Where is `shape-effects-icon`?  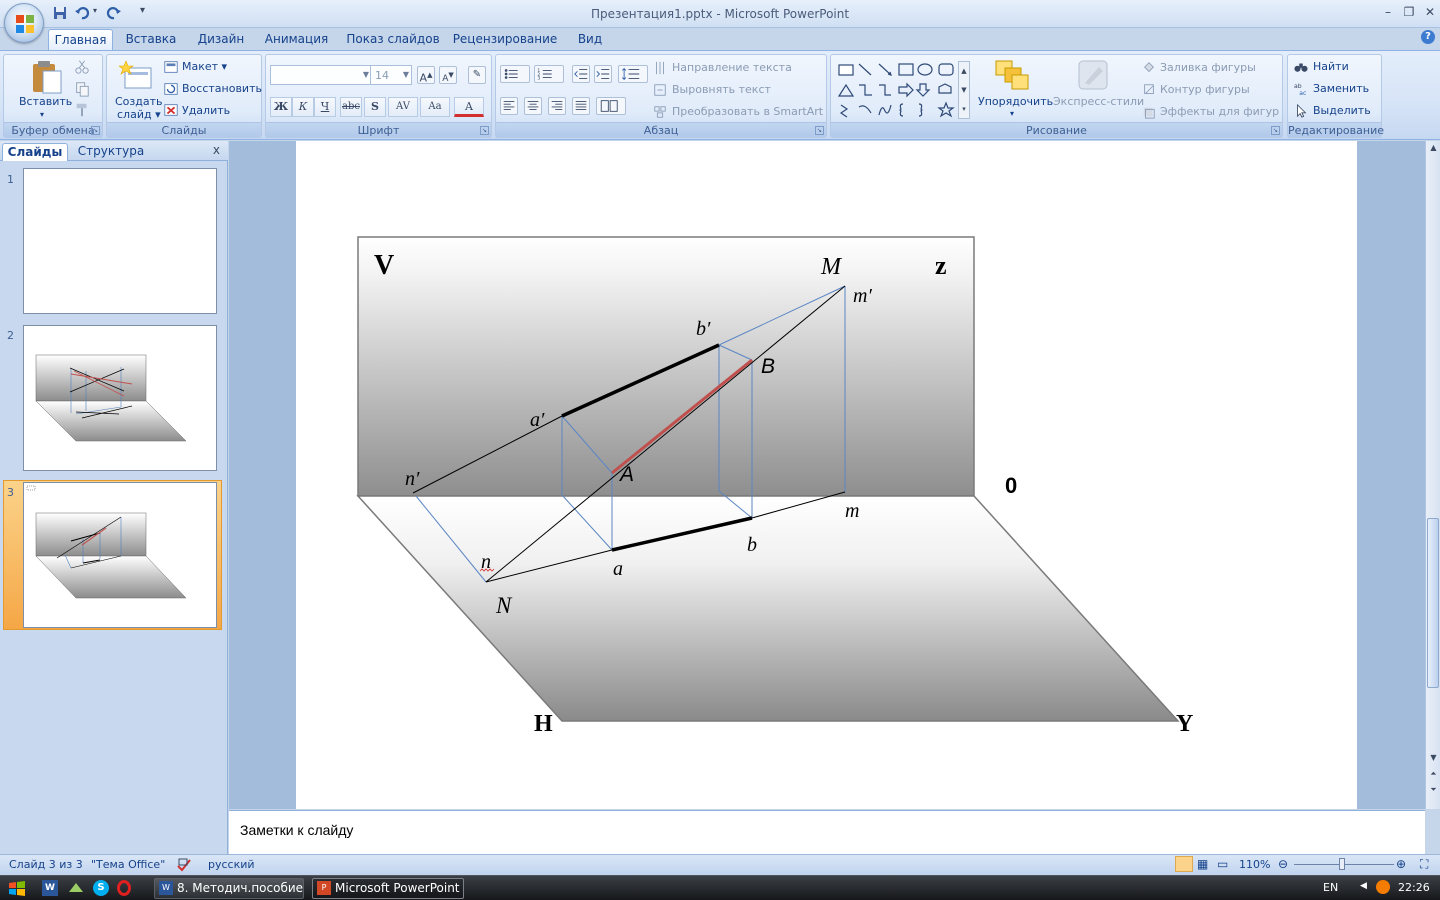
shape-effects-icon is located at coordinates (1149, 112).